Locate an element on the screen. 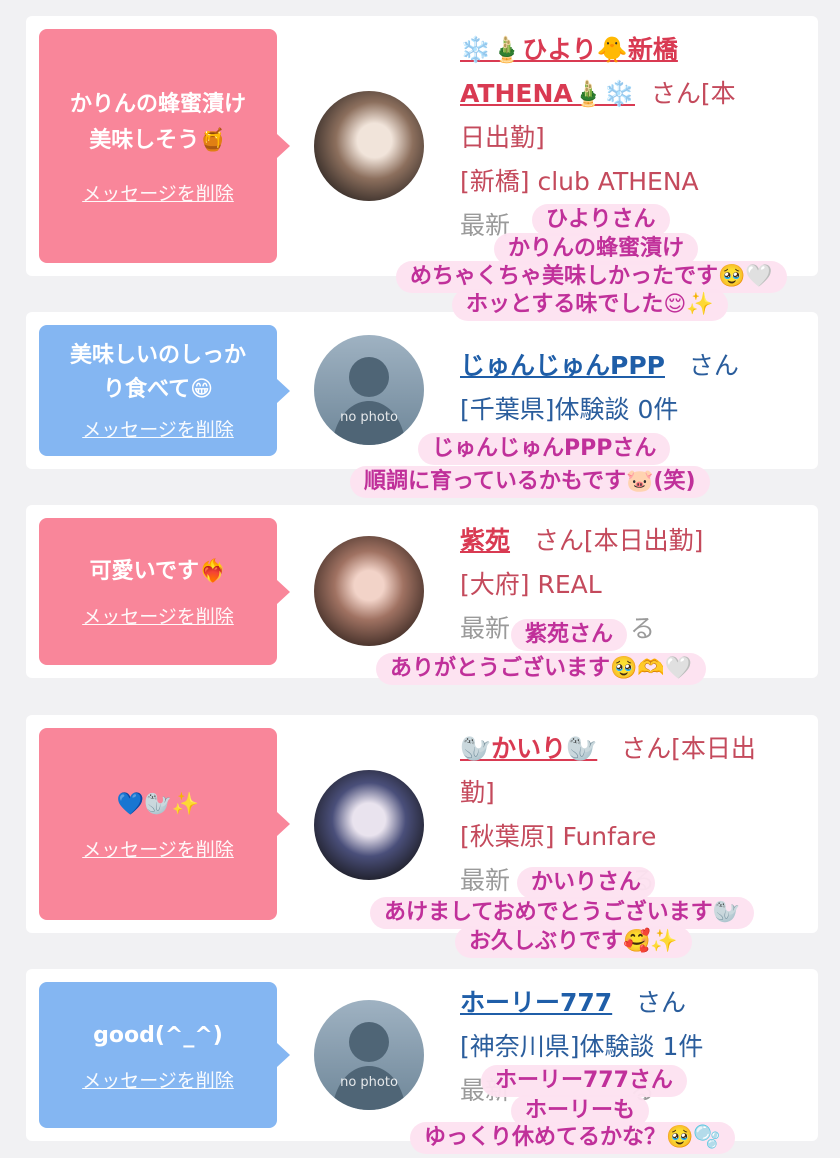 This screenshot has height=1158, width=840. message-bubble: 💙🦭✨ メッセージを削除 is located at coordinates (164, 824).